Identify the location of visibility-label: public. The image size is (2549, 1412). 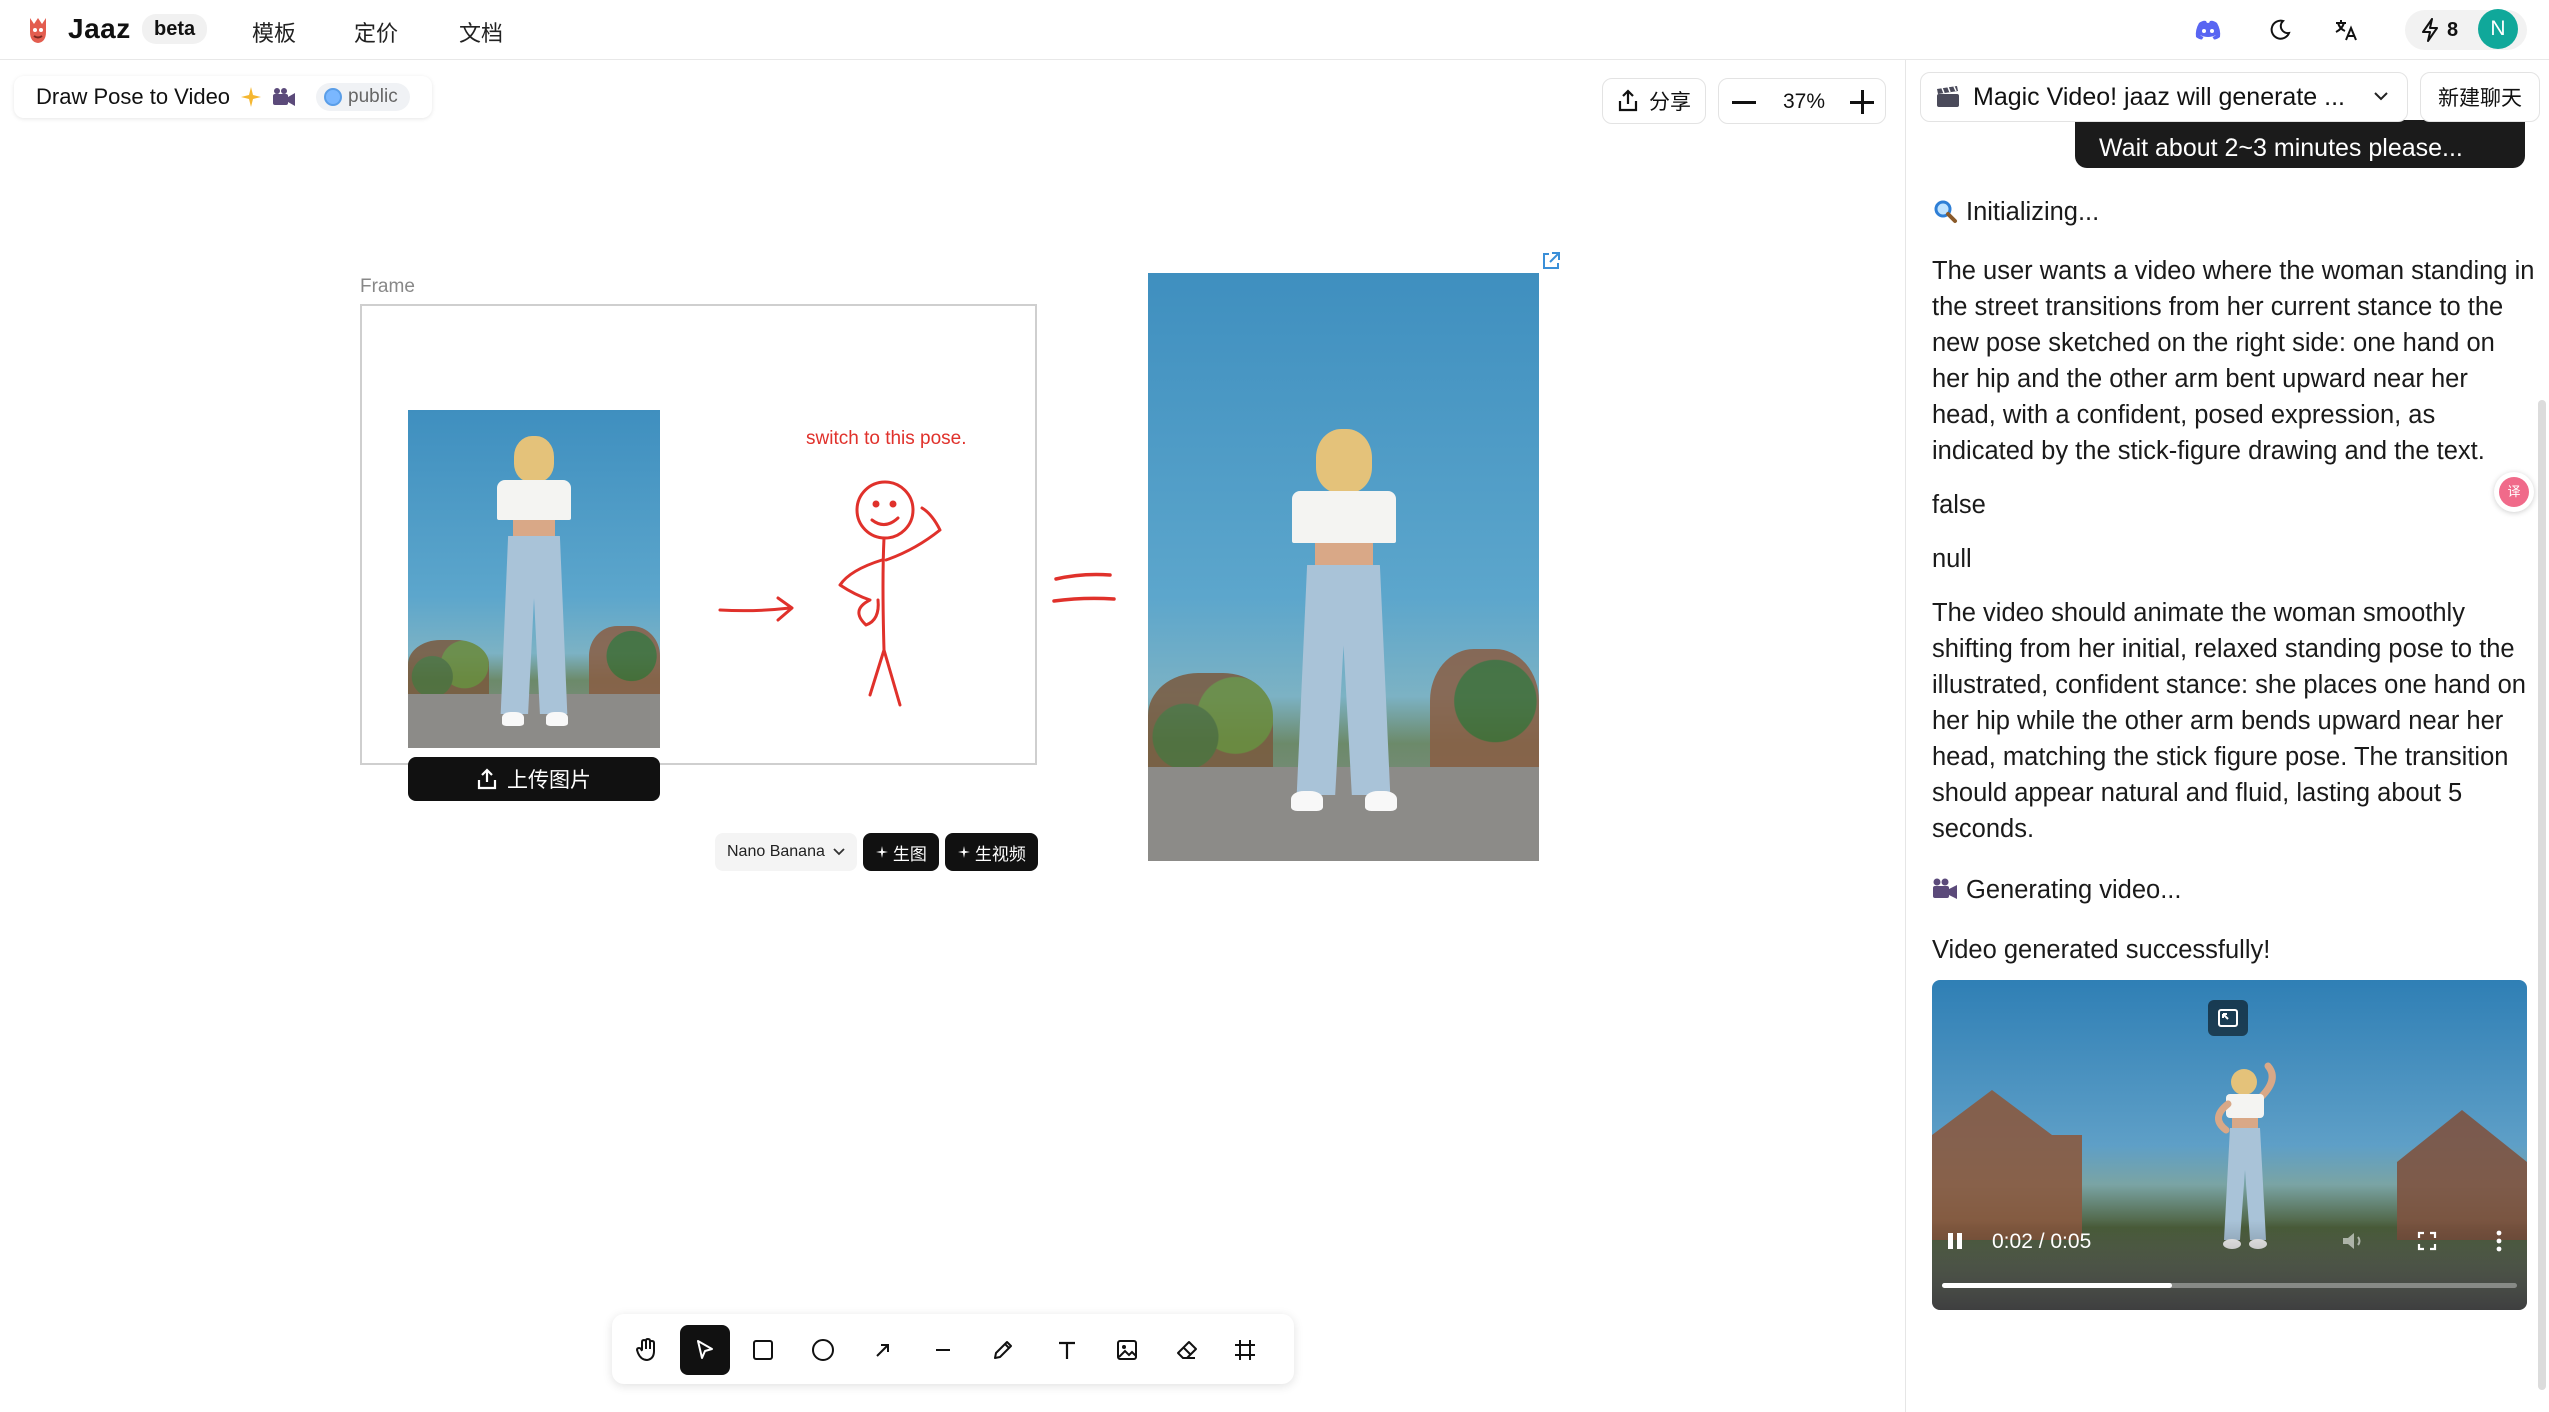
(373, 96).